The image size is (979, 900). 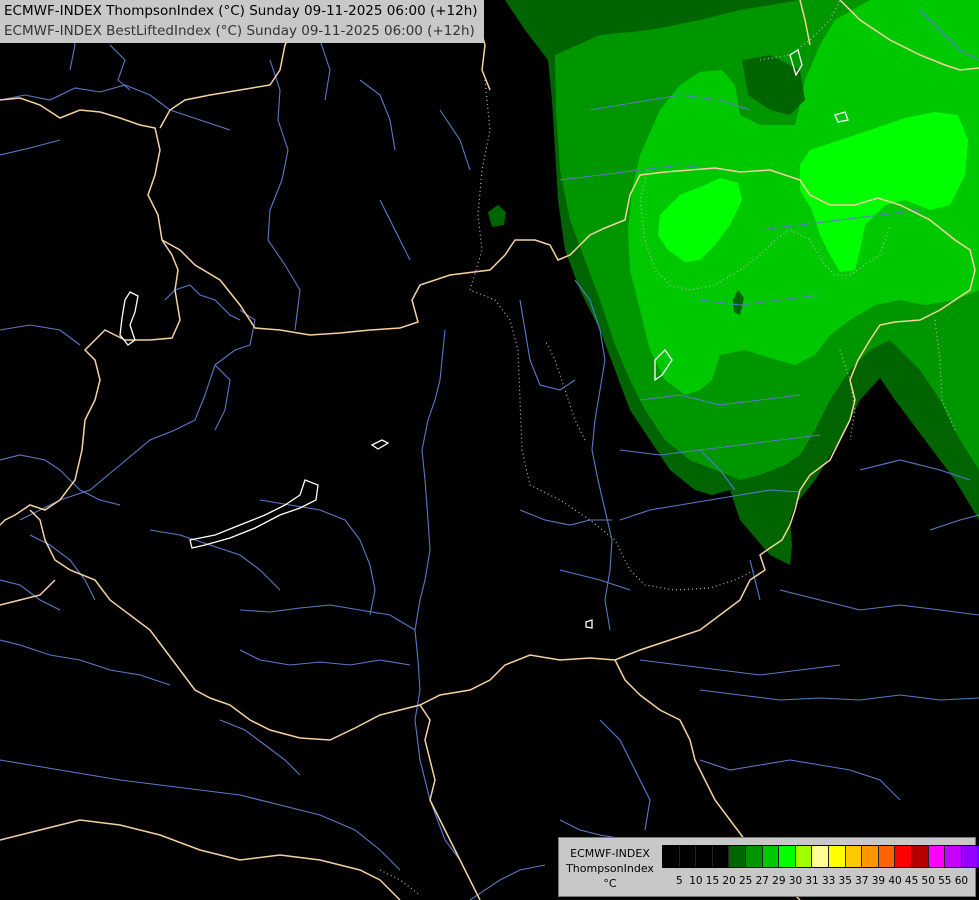 What do you see at coordinates (679, 881) in the screenshot?
I see `legend-tick-label: 5` at bounding box center [679, 881].